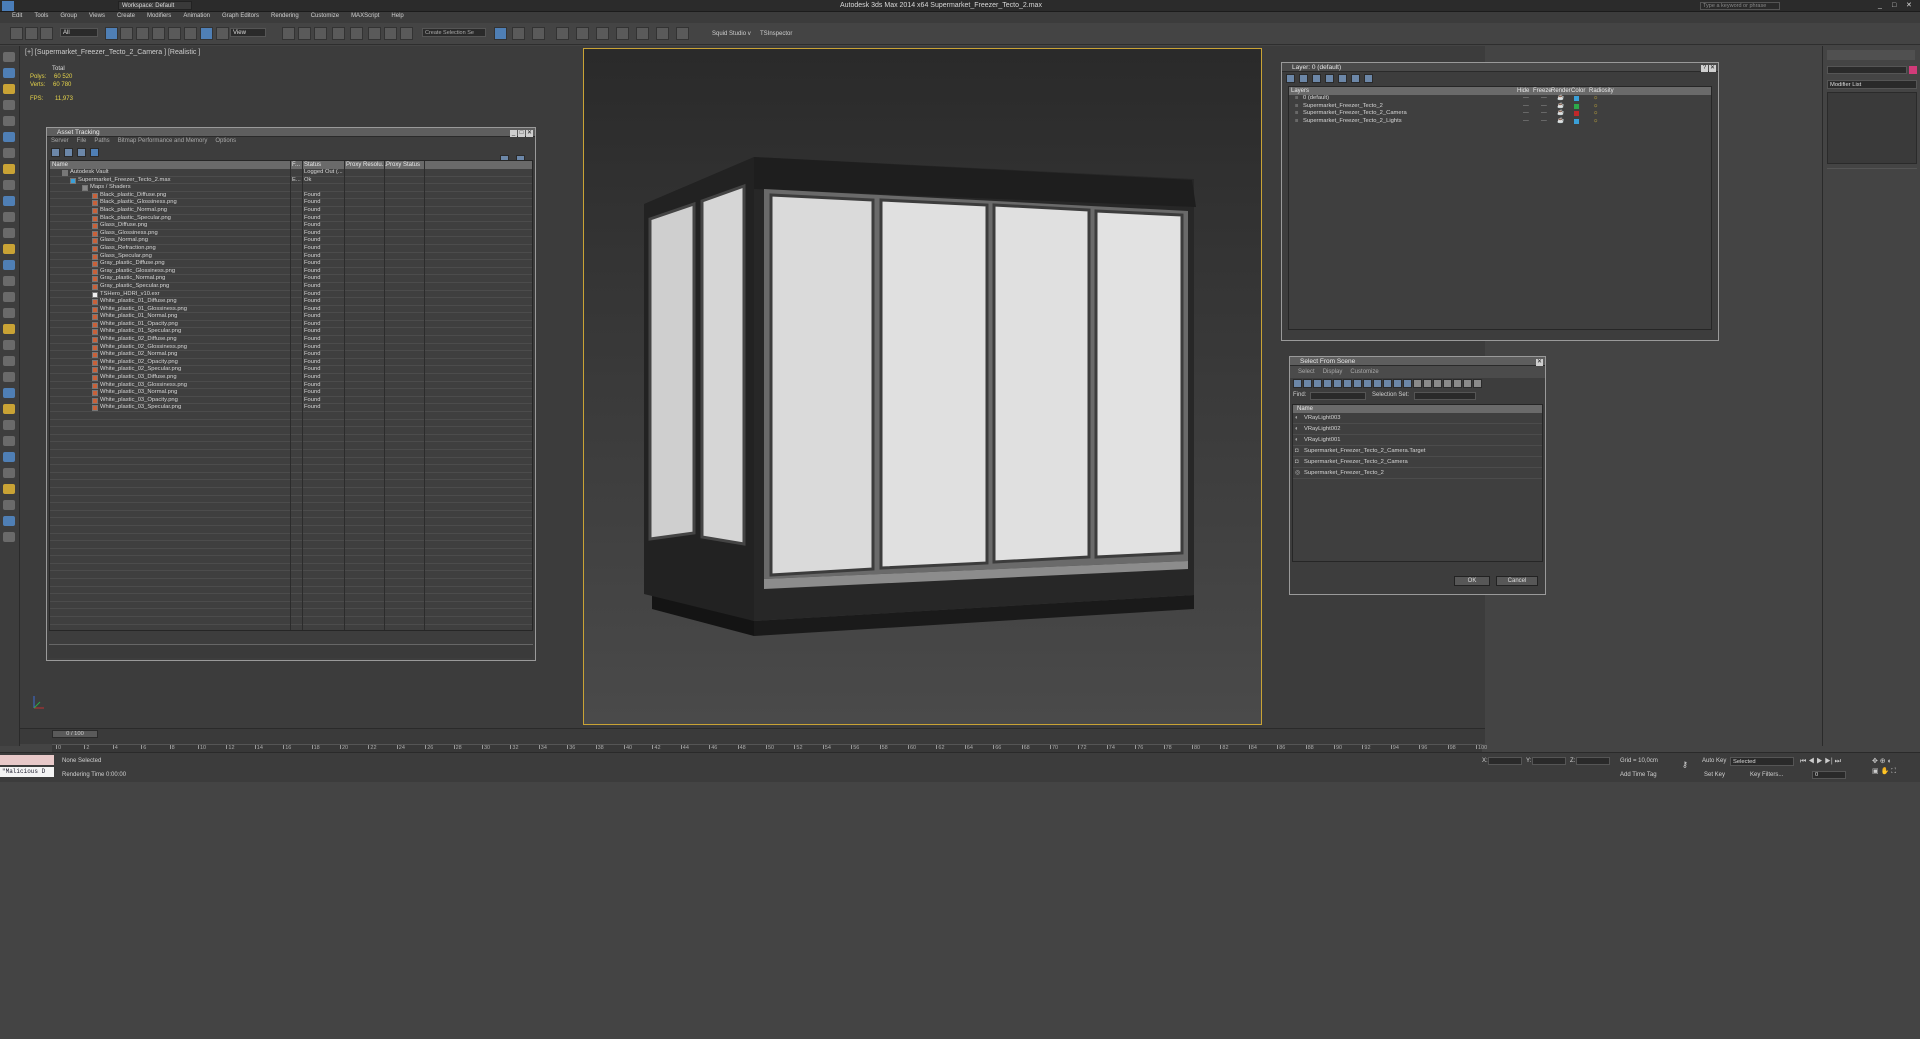 This screenshot has width=1920, height=1039. I want to click on asset-row: White_plastic_03_Normal.png Found, so click(291, 393).